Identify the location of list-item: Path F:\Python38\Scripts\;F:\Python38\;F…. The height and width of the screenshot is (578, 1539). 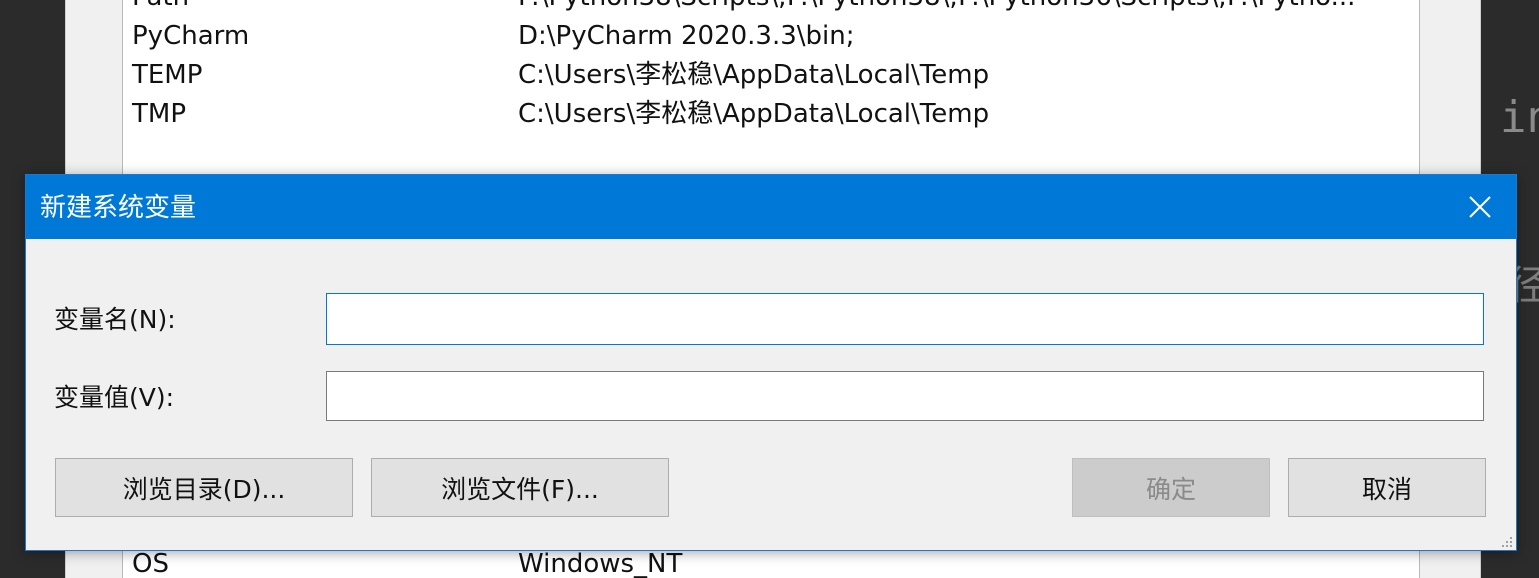
(771, 8).